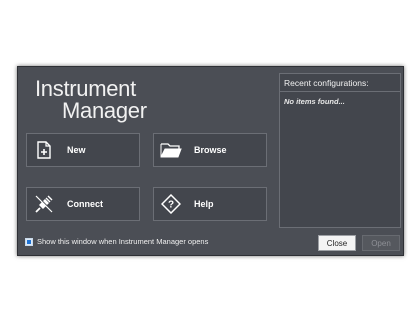 The height and width of the screenshot is (325, 420). Describe the element at coordinates (44, 204) in the screenshot. I see `plug-icon` at that location.